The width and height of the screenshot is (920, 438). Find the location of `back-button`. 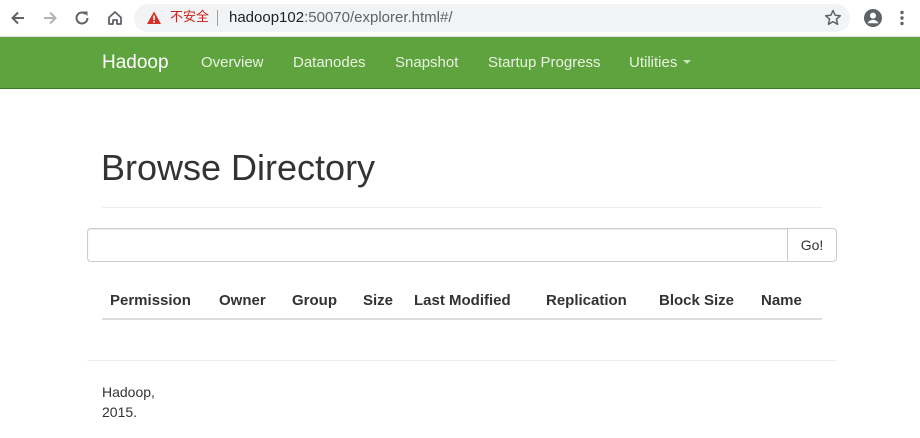

back-button is located at coordinates (18, 18).